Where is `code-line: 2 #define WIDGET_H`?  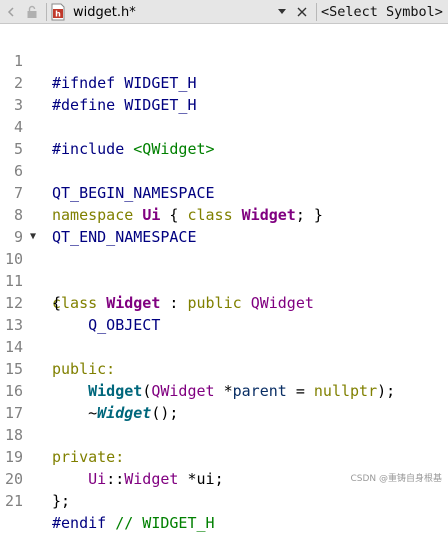
code-line: 2 #define WIDGET_H is located at coordinates (224, 82).